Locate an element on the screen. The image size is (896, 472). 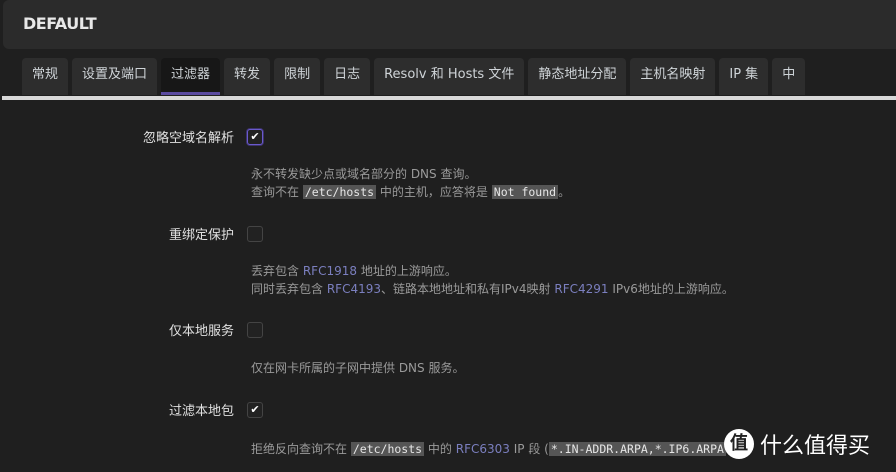
label-local-service: 仅本地服务 is located at coordinates (201, 331).